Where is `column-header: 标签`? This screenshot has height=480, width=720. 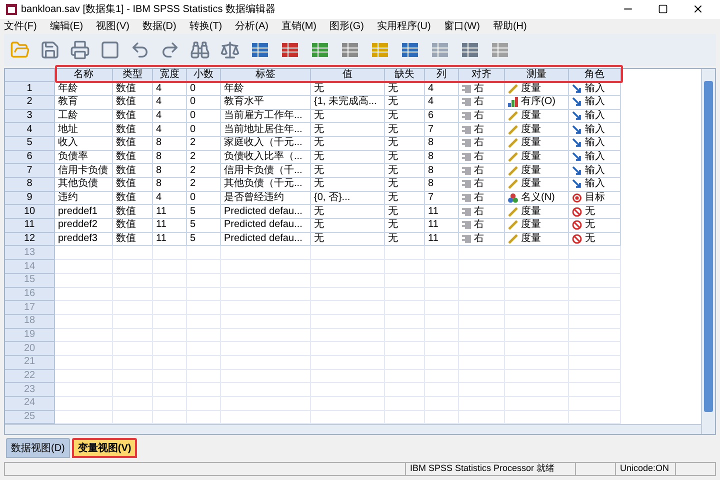
column-header: 标签 is located at coordinates (266, 75).